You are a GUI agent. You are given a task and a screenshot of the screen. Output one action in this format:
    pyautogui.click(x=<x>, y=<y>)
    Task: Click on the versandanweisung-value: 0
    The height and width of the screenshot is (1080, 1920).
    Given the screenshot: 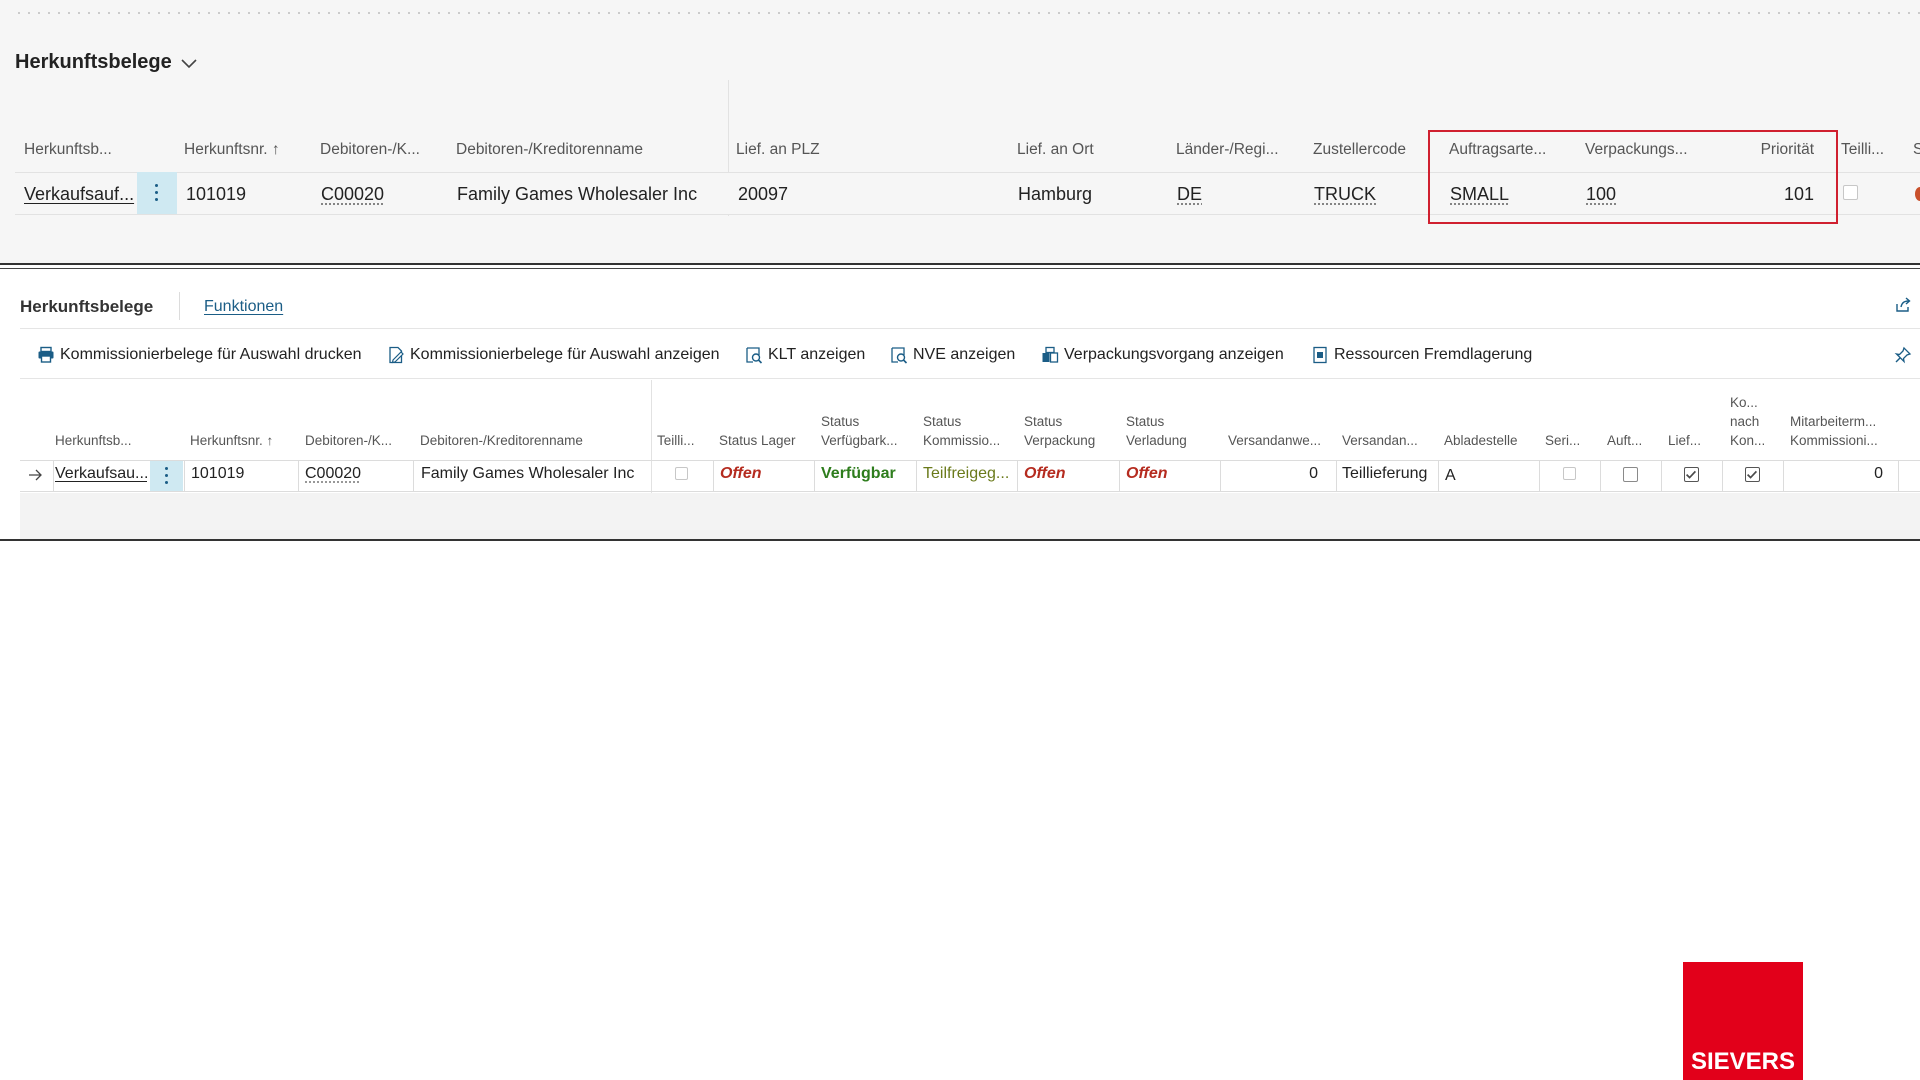 What is the action you would take?
    pyautogui.click(x=1313, y=473)
    